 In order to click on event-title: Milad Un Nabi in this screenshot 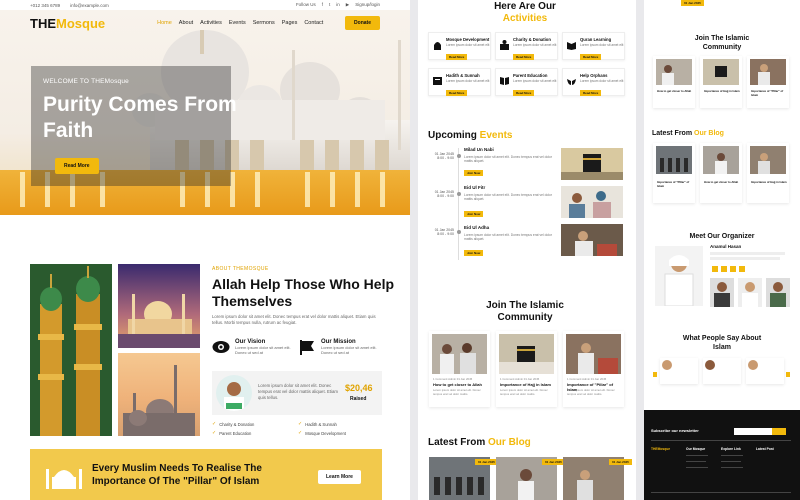, I will do `click(479, 149)`.